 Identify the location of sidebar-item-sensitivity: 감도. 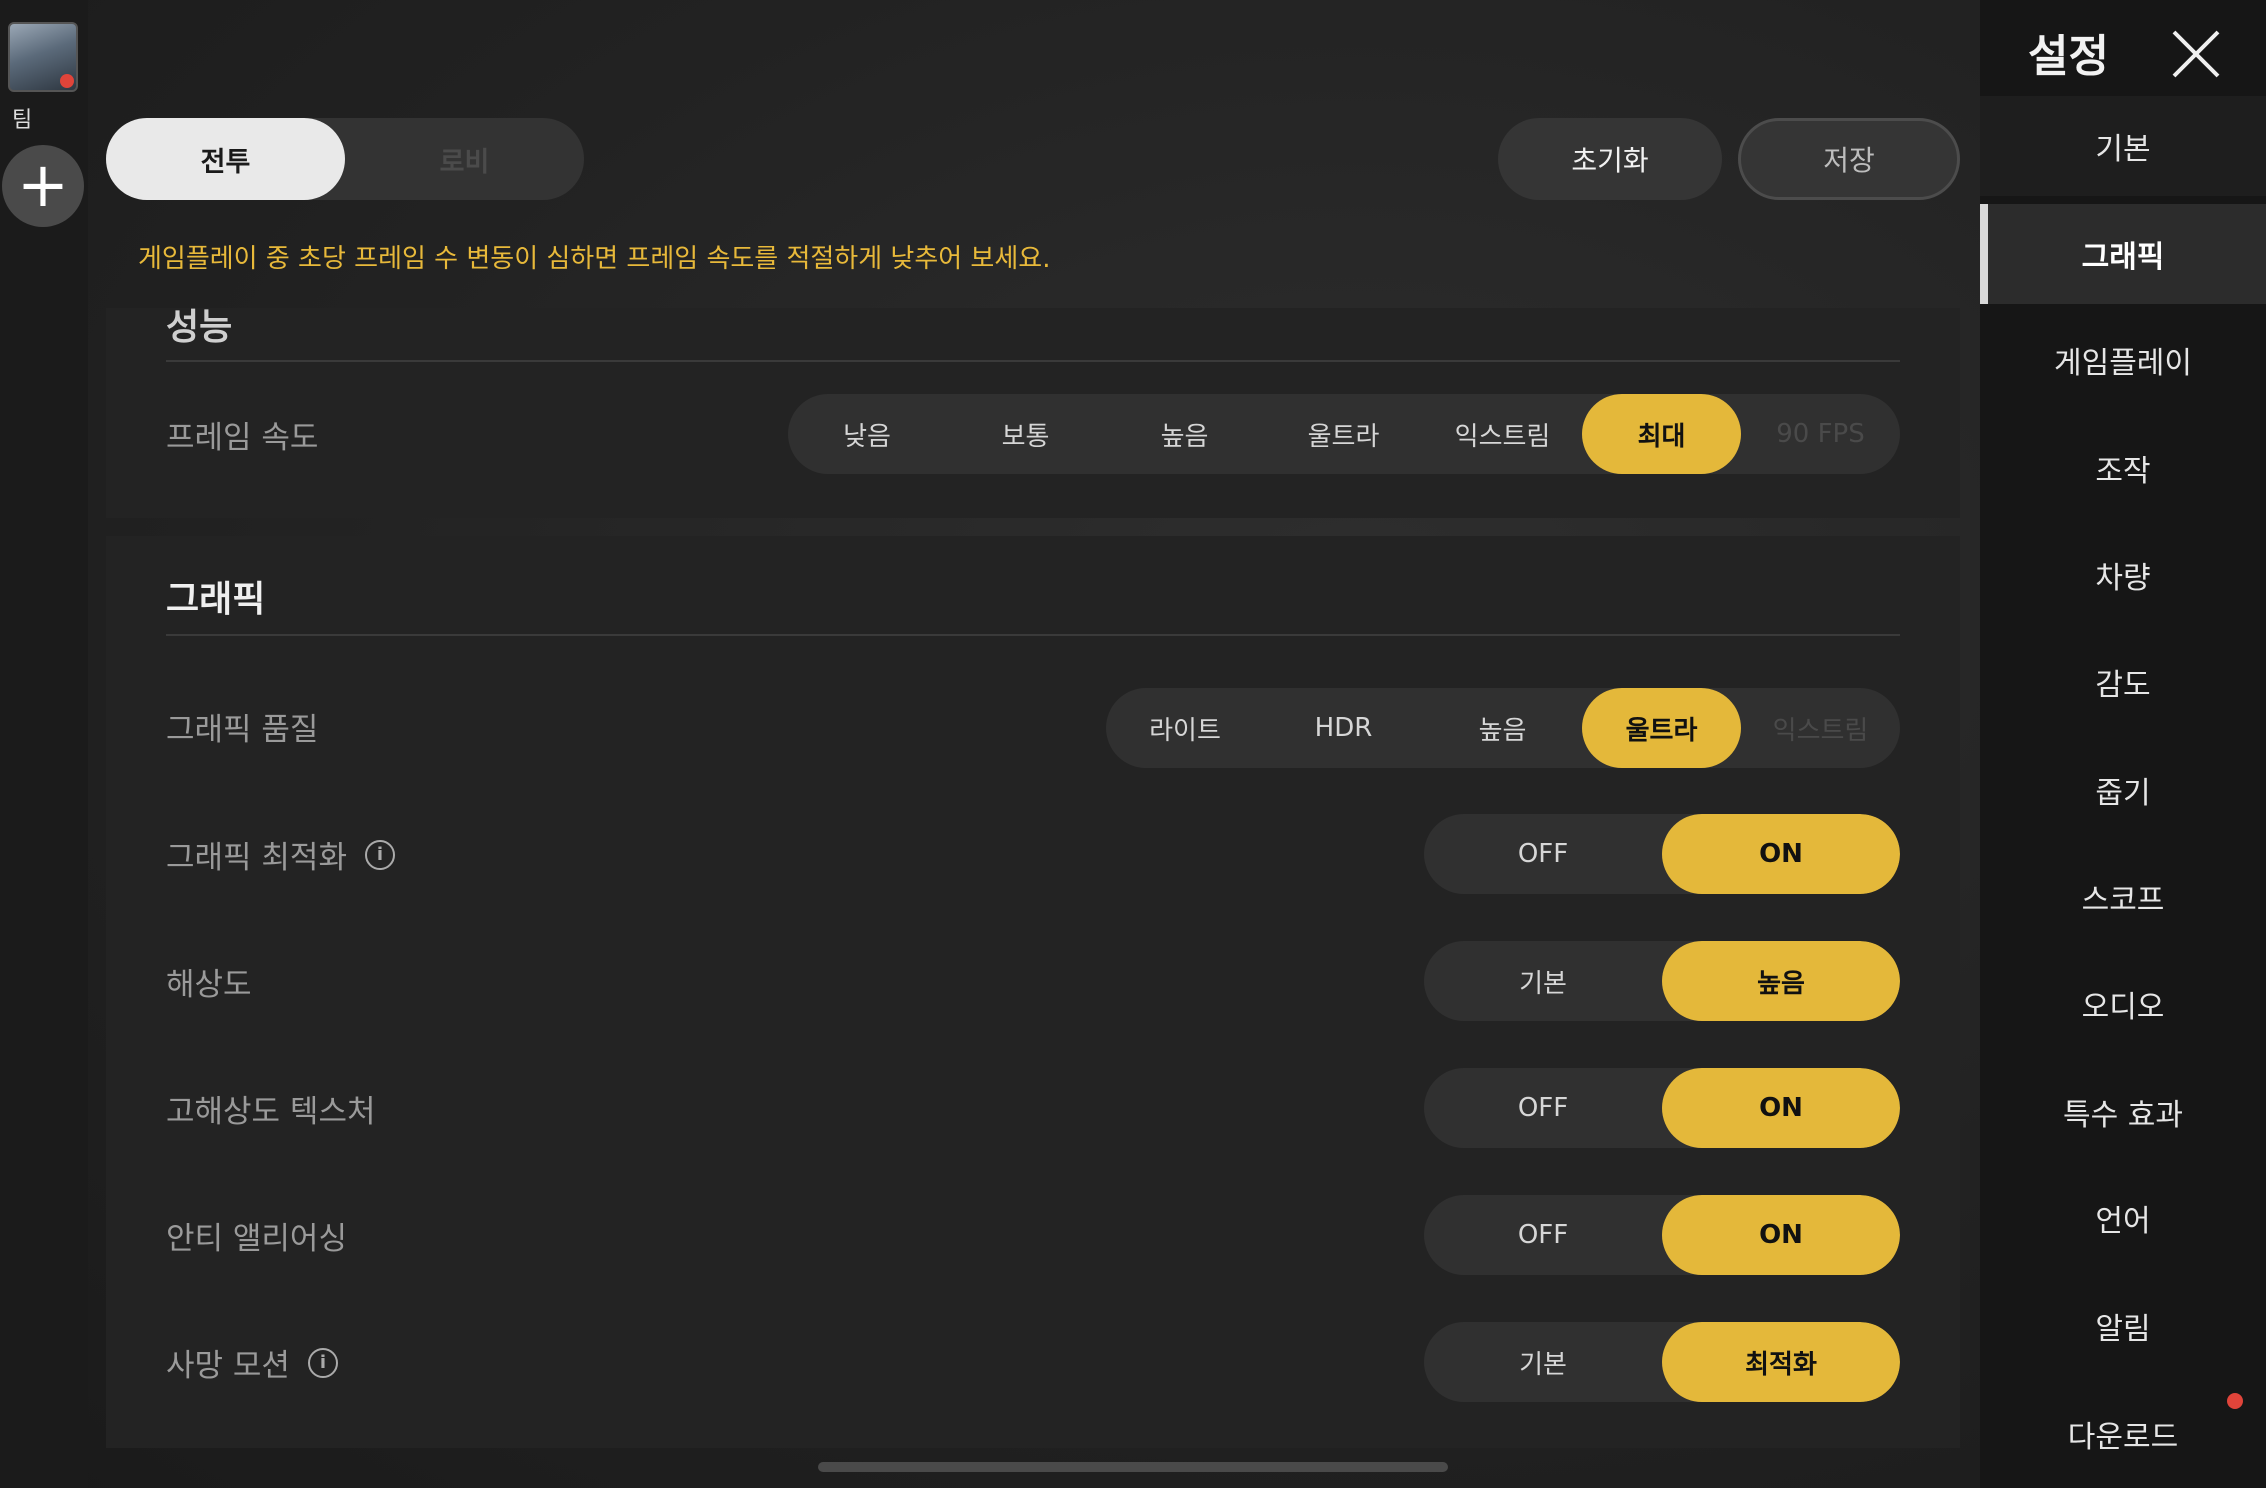
(2123, 682).